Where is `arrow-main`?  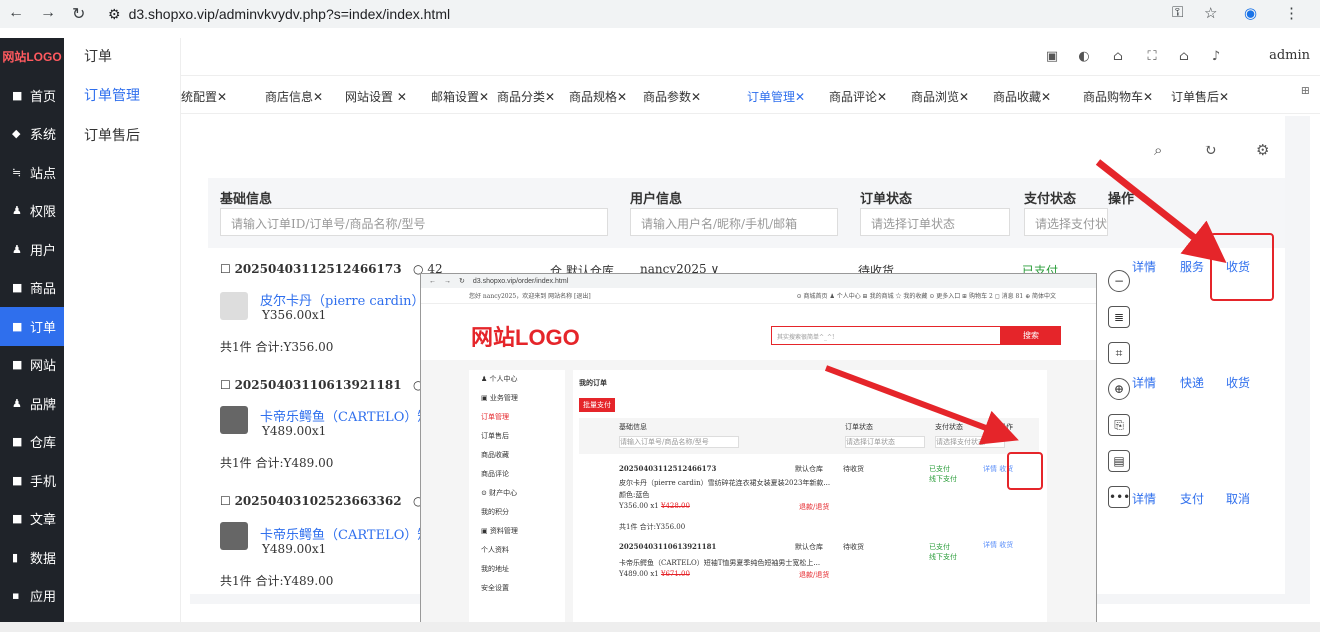 arrow-main is located at coordinates (1161, 211).